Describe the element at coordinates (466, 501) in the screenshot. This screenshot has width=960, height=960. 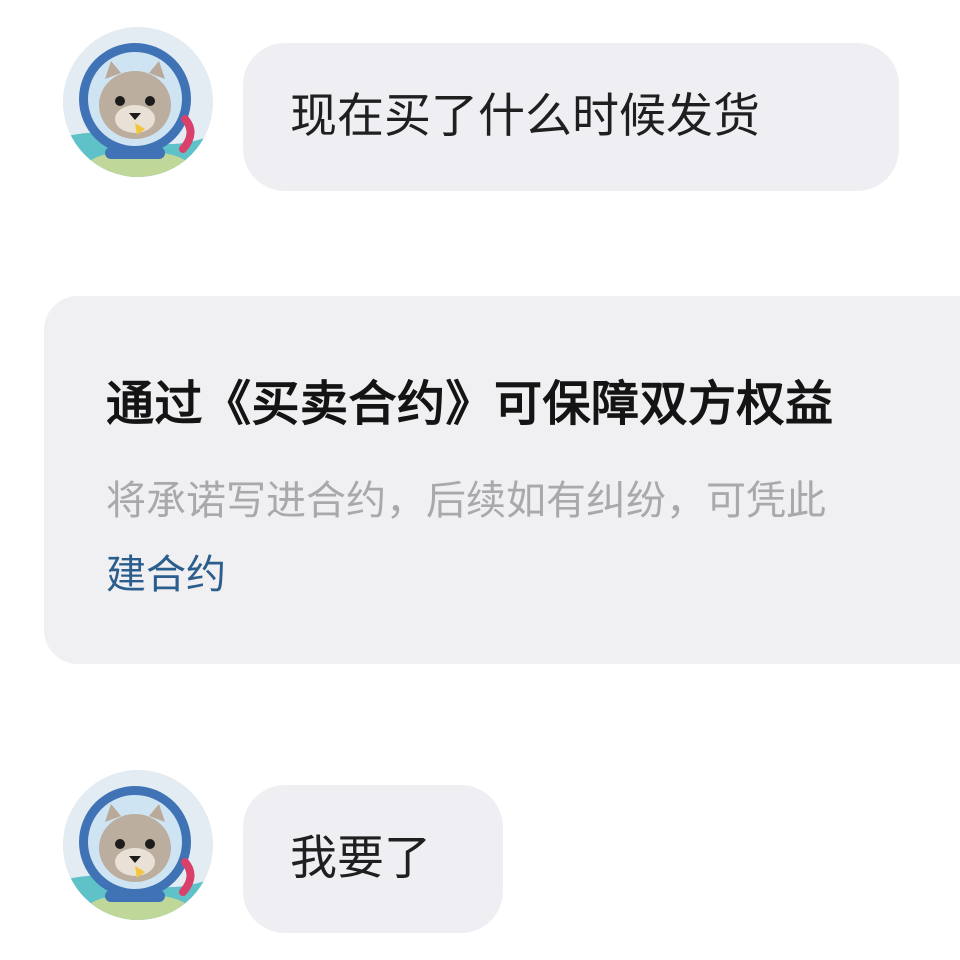
I see `notice-description: 将承诺写进合约，后续如有纠纷，可凭此` at that location.